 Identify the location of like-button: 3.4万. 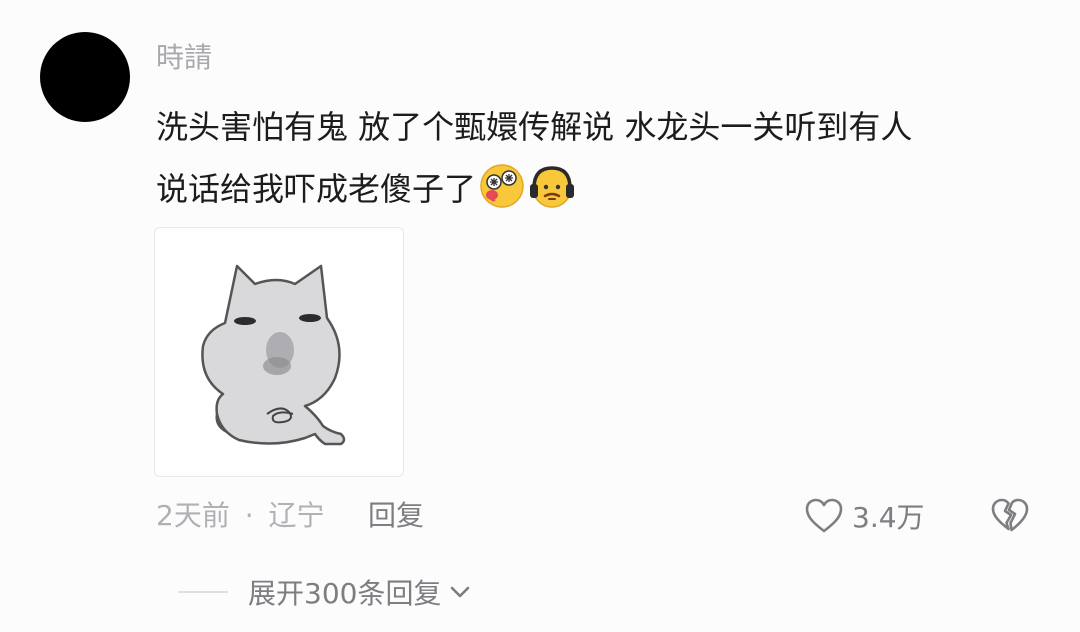
(864, 516).